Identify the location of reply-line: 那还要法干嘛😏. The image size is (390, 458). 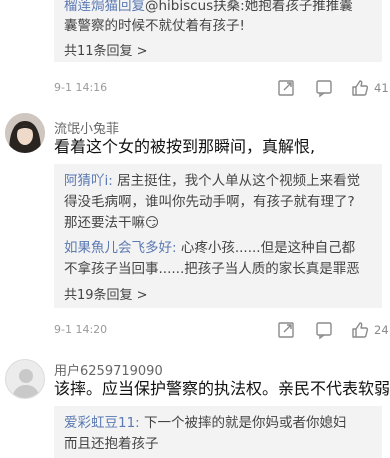
(112, 223).